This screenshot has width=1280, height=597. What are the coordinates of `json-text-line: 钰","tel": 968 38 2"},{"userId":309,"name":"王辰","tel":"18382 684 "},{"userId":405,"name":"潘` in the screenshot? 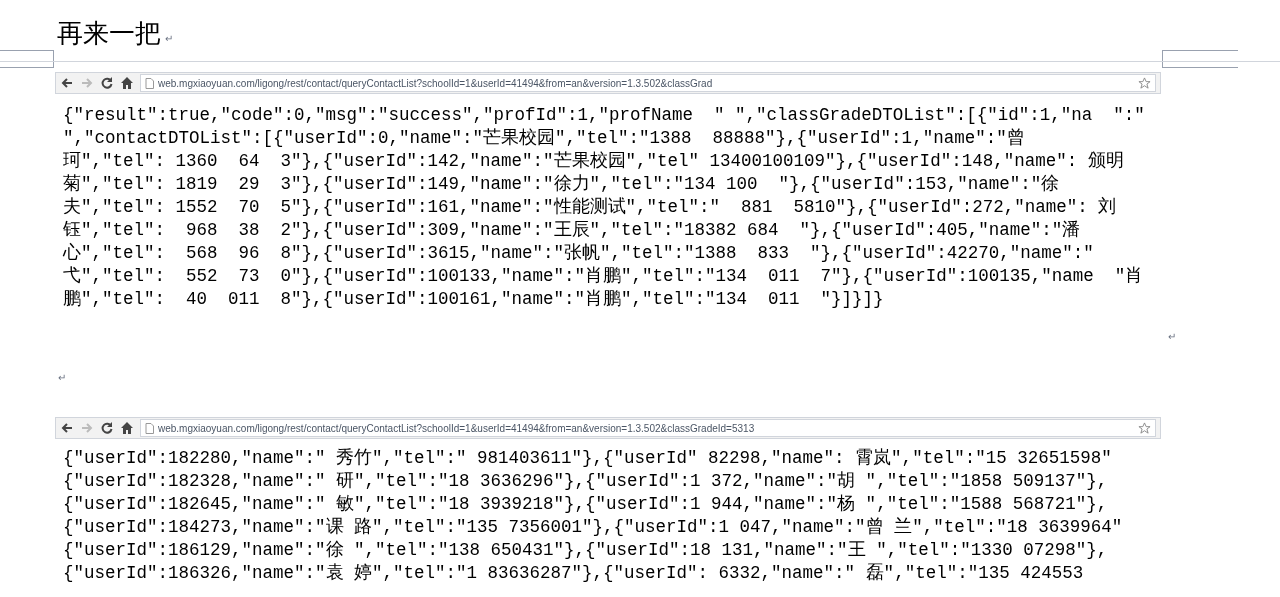 It's located at (572, 230).